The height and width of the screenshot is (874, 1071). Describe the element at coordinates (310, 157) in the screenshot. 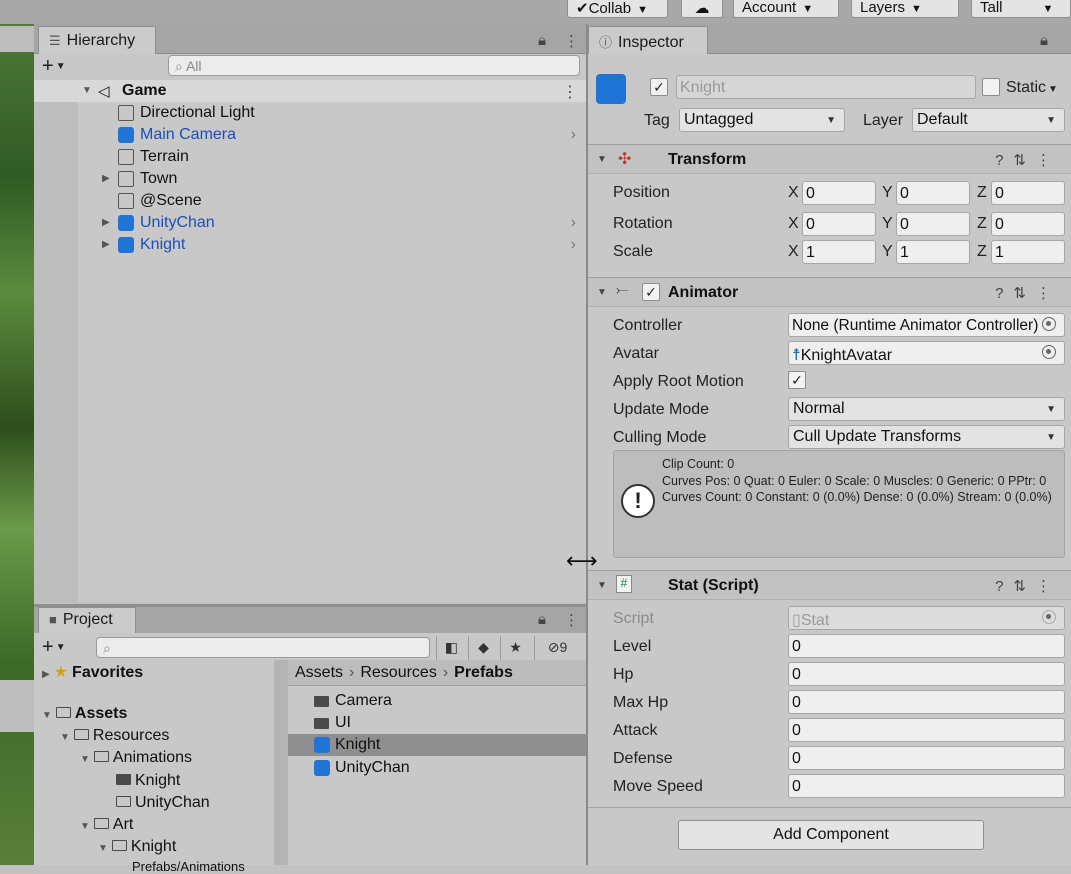

I see `hierarchy-item-terrain: Terrain` at that location.